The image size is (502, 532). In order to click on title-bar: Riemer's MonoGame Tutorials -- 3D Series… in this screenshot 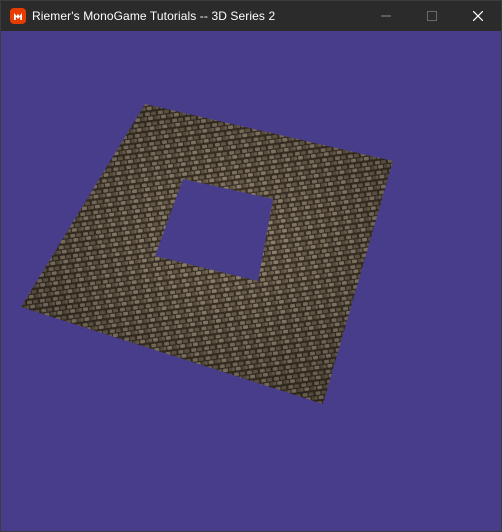, I will do `click(251, 16)`.